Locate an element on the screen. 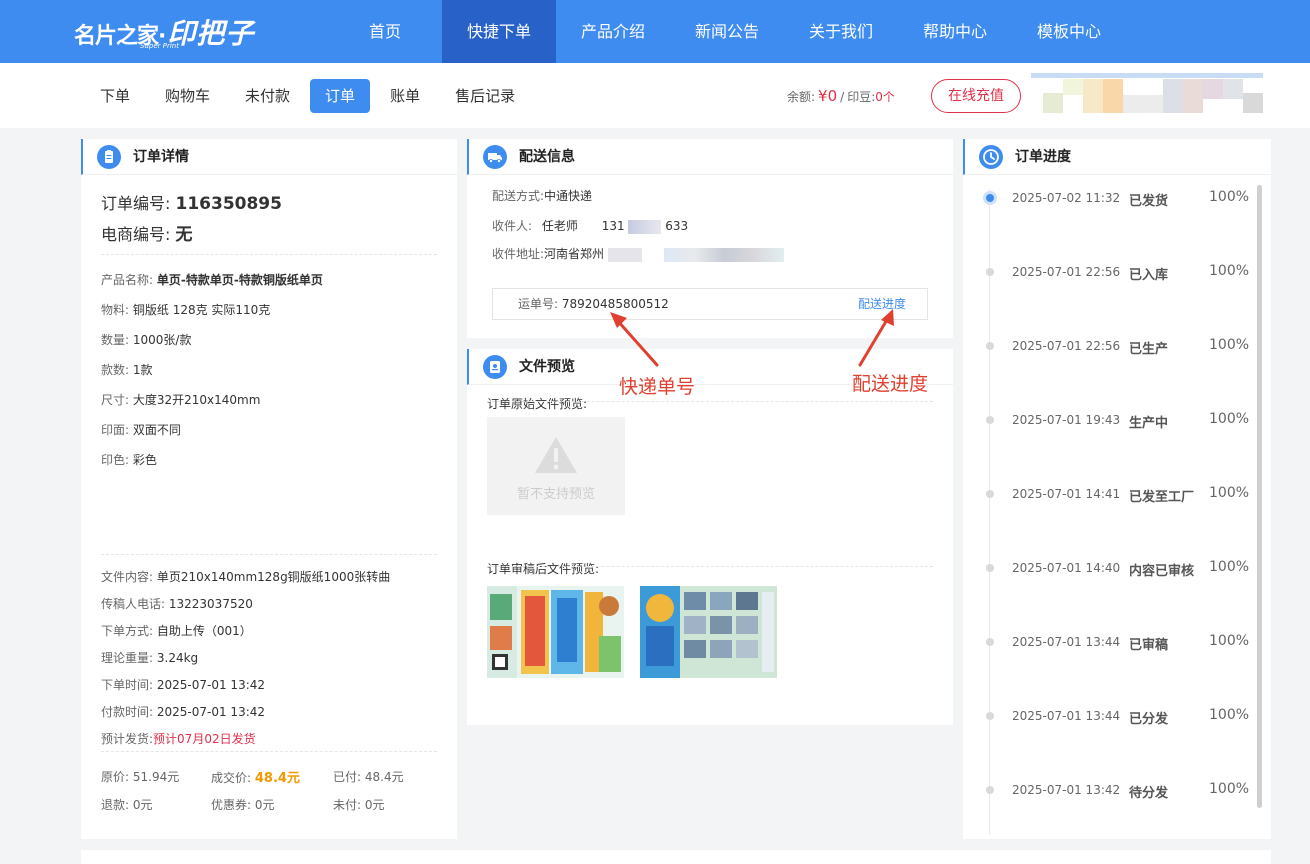 The height and width of the screenshot is (864, 1310). progress-status: 内容已审核 is located at coordinates (1162, 571).